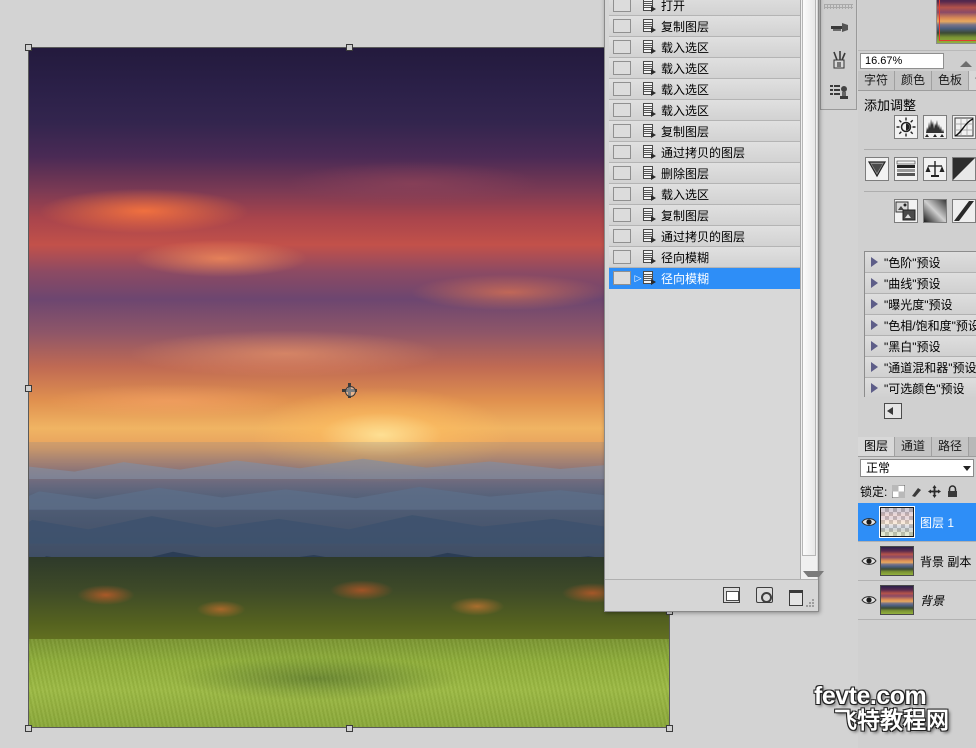 This screenshot has width=976, height=748. Describe the element at coordinates (972, 80) in the screenshot. I see `tab-调: 调` at that location.